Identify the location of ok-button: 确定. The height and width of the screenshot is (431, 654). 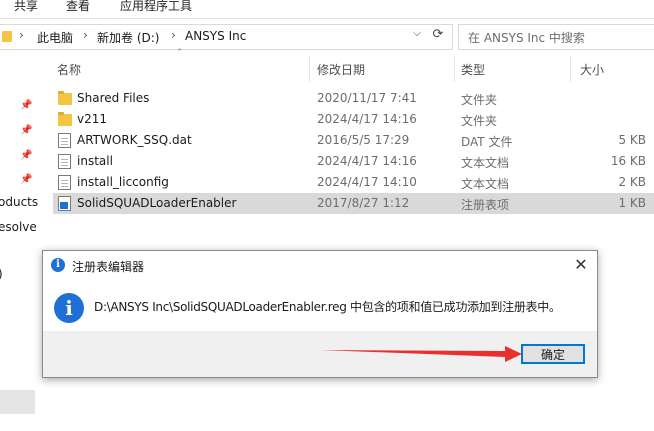
(553, 354).